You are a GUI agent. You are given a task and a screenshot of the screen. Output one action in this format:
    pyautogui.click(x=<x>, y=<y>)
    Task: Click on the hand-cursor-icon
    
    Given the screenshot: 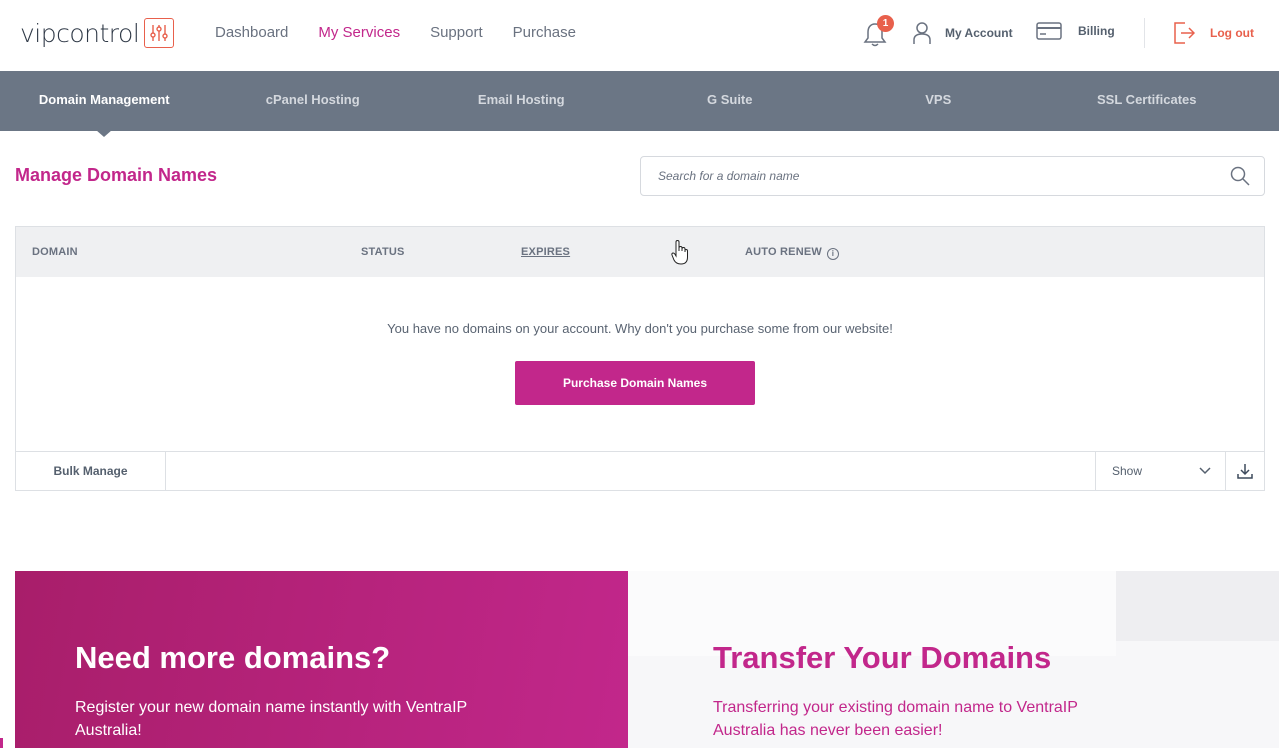 What is the action you would take?
    pyautogui.click(x=679, y=252)
    